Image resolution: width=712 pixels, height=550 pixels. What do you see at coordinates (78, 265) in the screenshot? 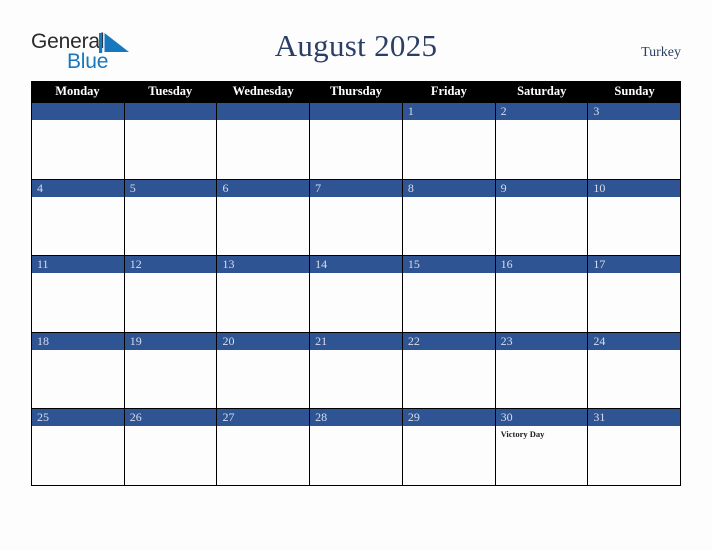
I see `date-number: 11` at bounding box center [78, 265].